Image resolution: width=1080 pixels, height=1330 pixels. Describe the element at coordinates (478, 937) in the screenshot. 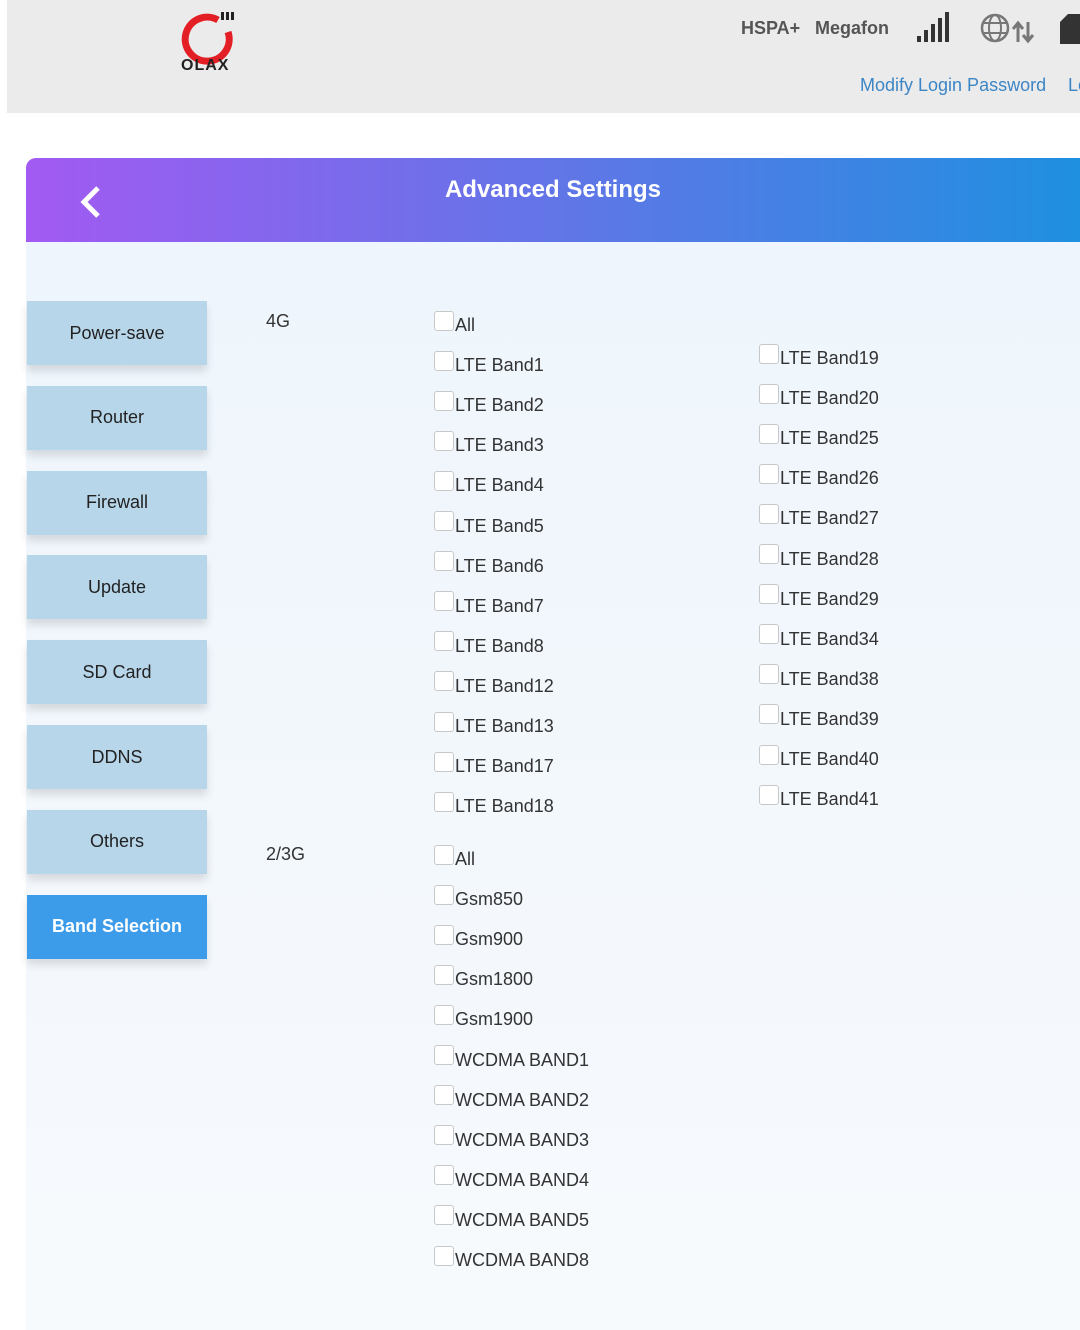

I see `band-checkbox-gsm900: Gsm900` at that location.